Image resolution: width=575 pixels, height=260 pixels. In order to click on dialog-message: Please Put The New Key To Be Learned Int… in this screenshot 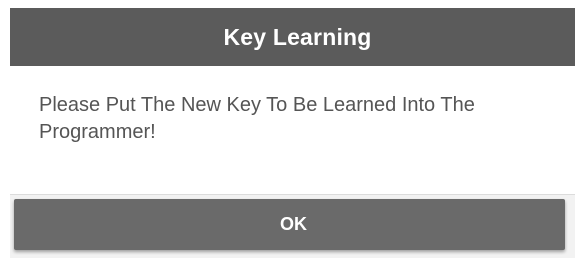, I will do `click(257, 118)`.